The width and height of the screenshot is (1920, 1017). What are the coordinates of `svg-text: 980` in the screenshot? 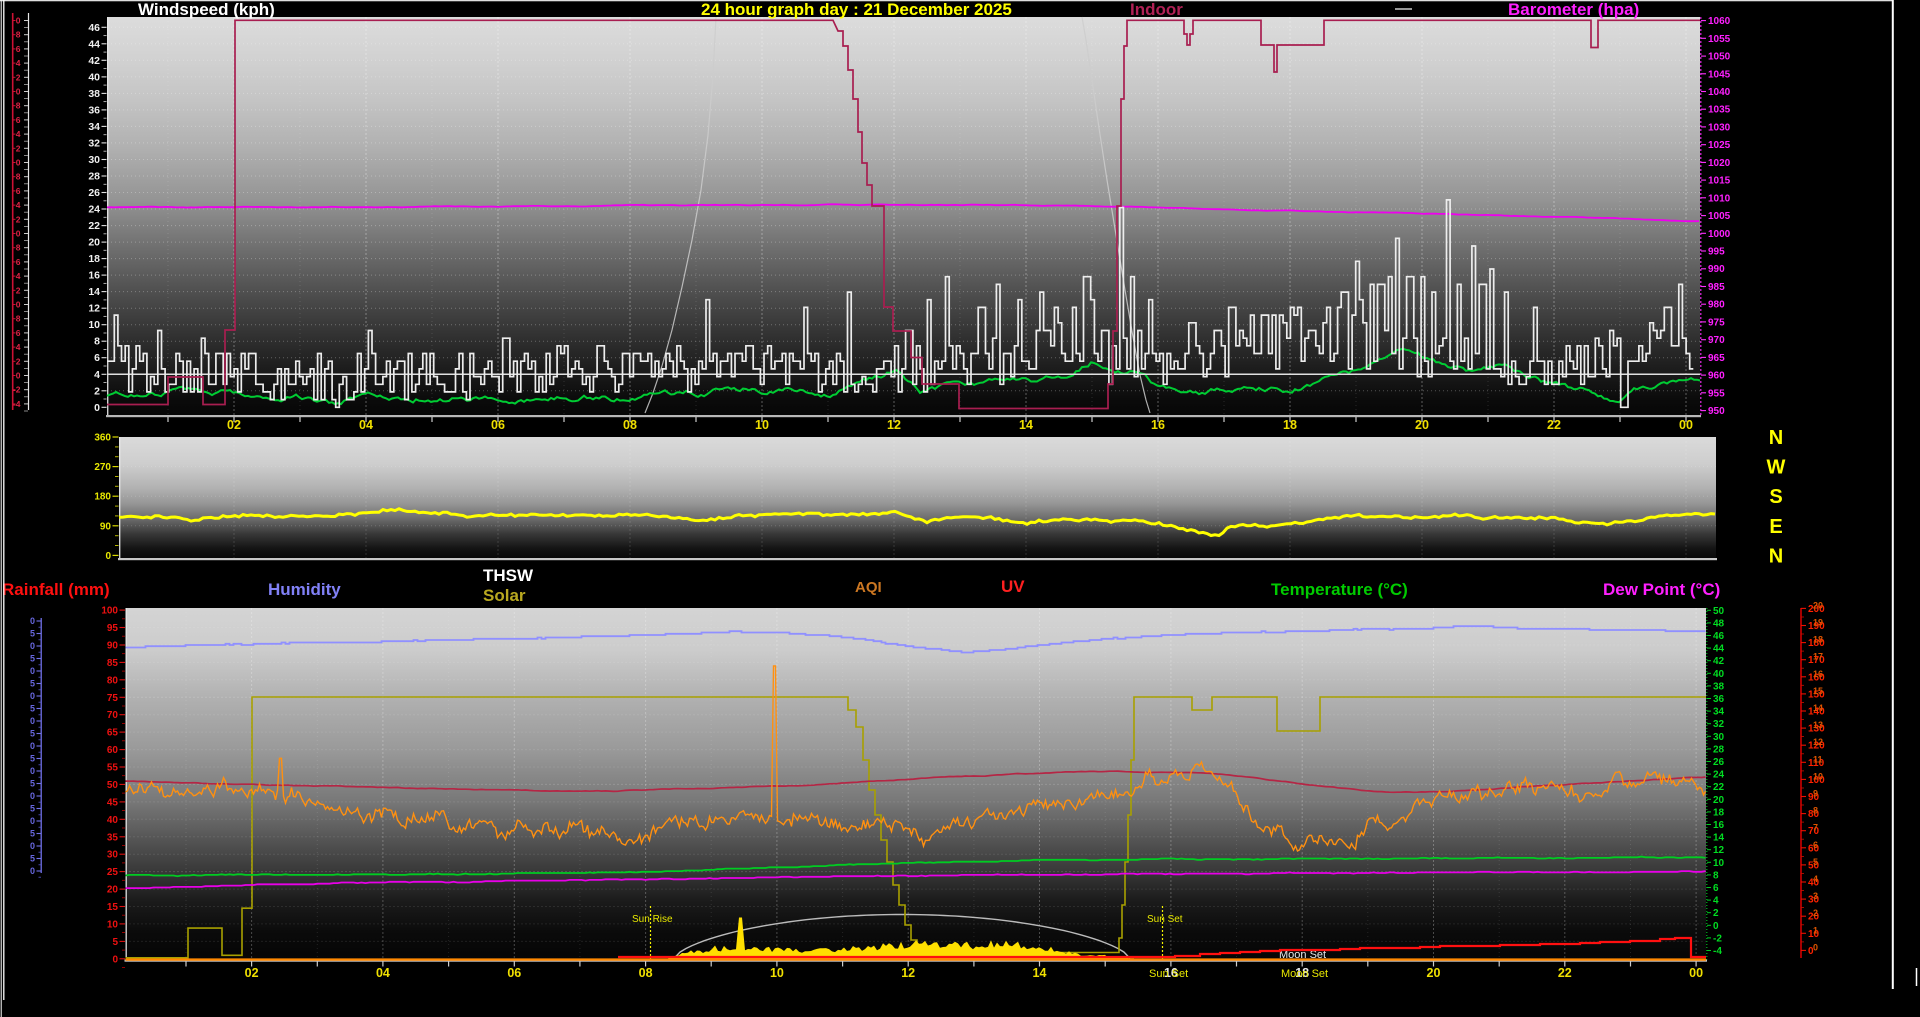 It's located at (1716, 305).